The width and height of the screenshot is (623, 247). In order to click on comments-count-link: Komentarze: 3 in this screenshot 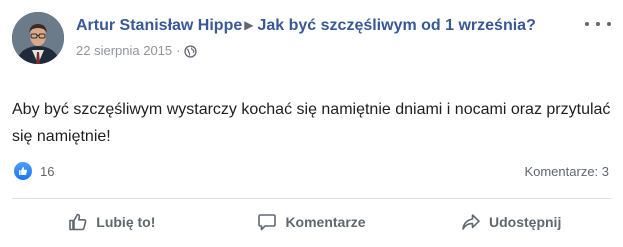, I will do `click(566, 171)`.